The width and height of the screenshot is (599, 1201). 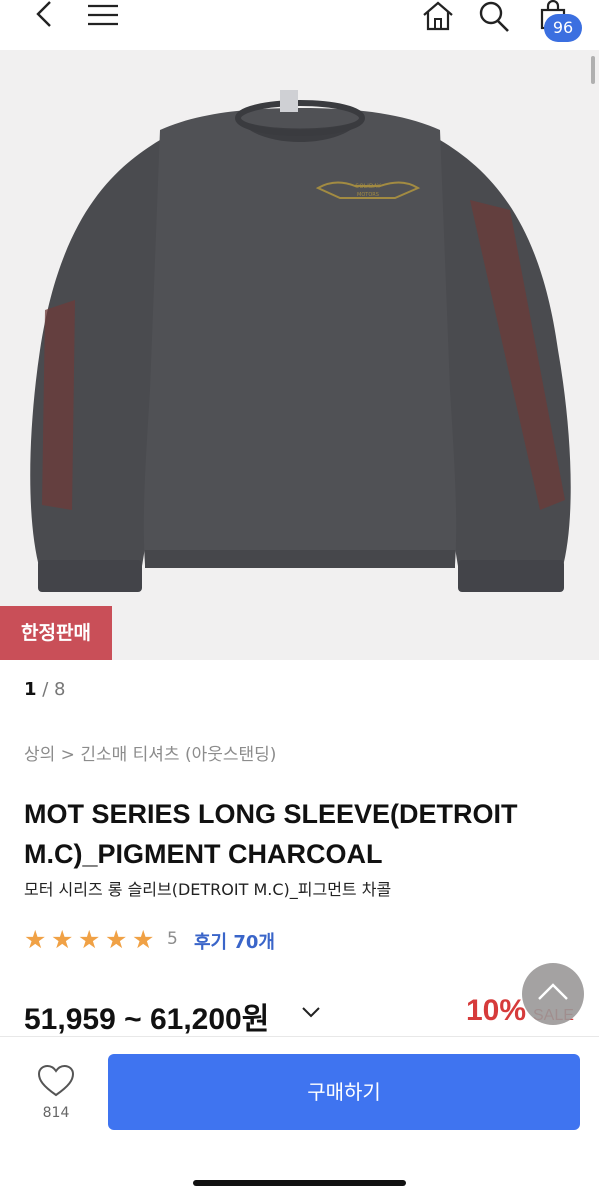 What do you see at coordinates (299, 25) in the screenshot?
I see `top-navigation-bar: 96` at bounding box center [299, 25].